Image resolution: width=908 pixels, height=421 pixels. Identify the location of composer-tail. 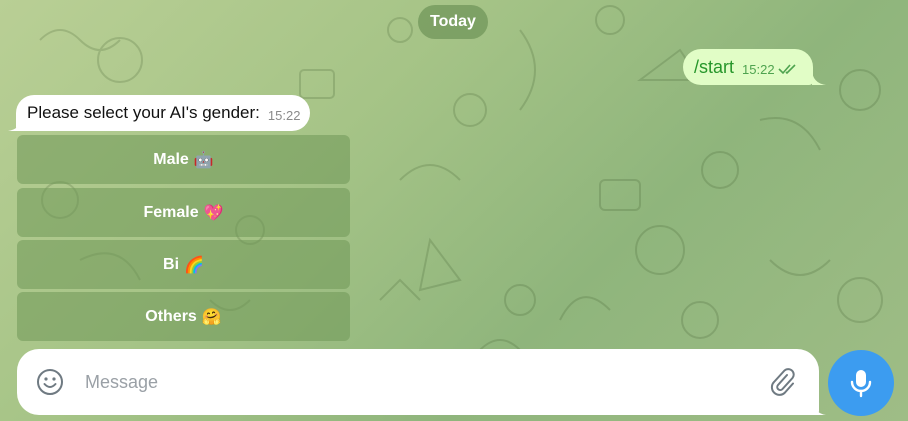
(819, 405).